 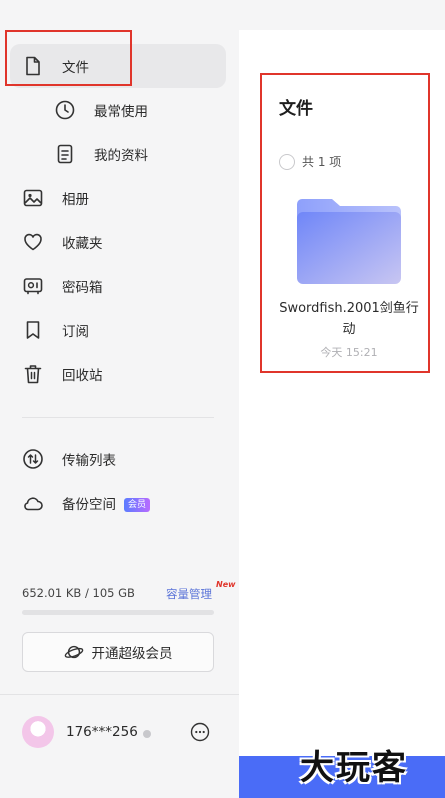 I want to click on user-name: 176***256, so click(x=102, y=732).